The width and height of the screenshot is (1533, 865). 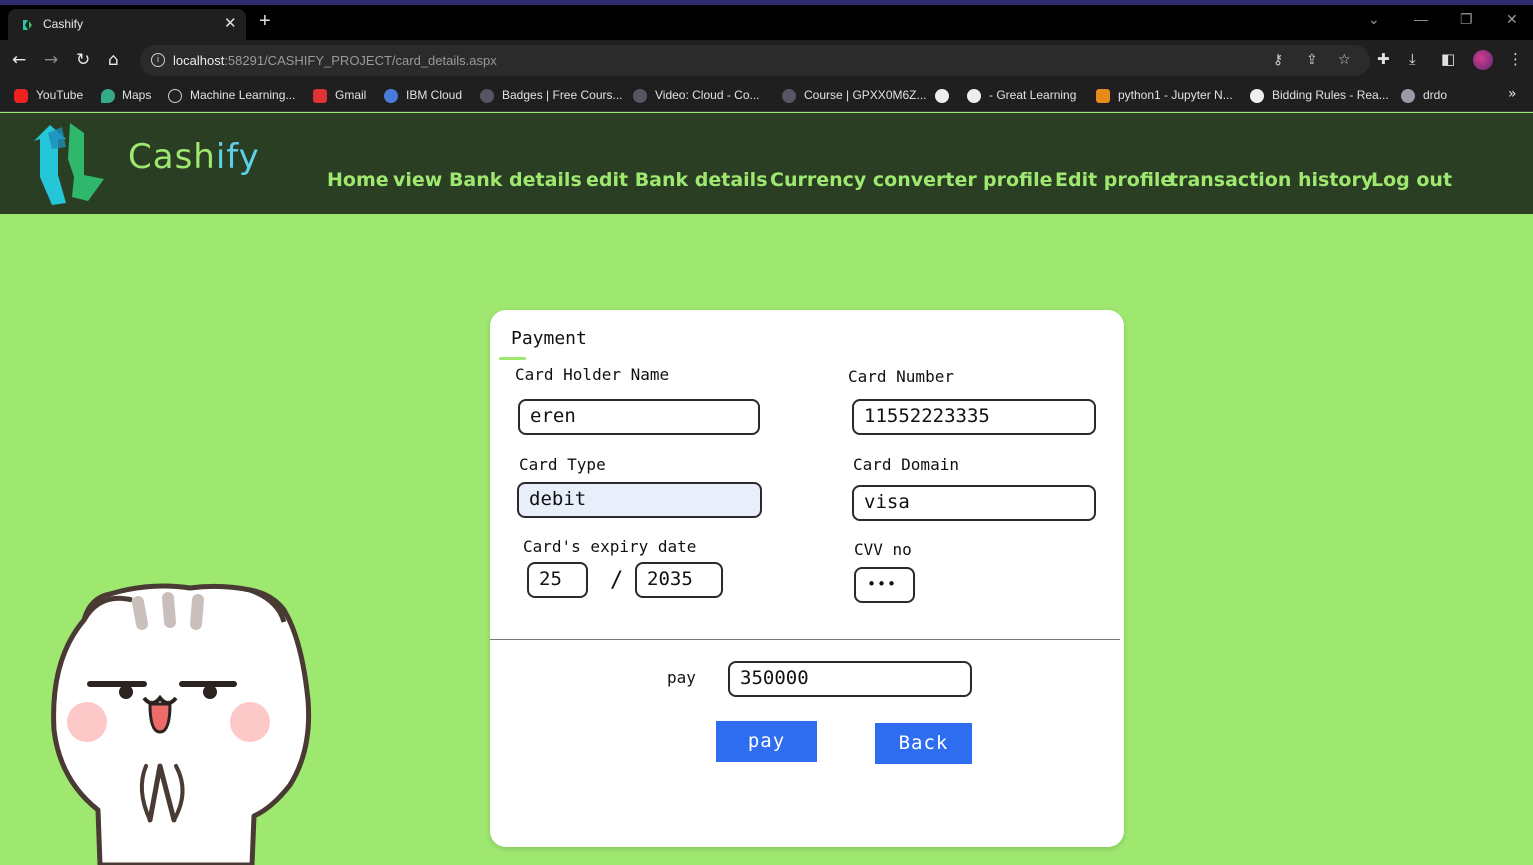 I want to click on payment-title: Payment, so click(x=549, y=338).